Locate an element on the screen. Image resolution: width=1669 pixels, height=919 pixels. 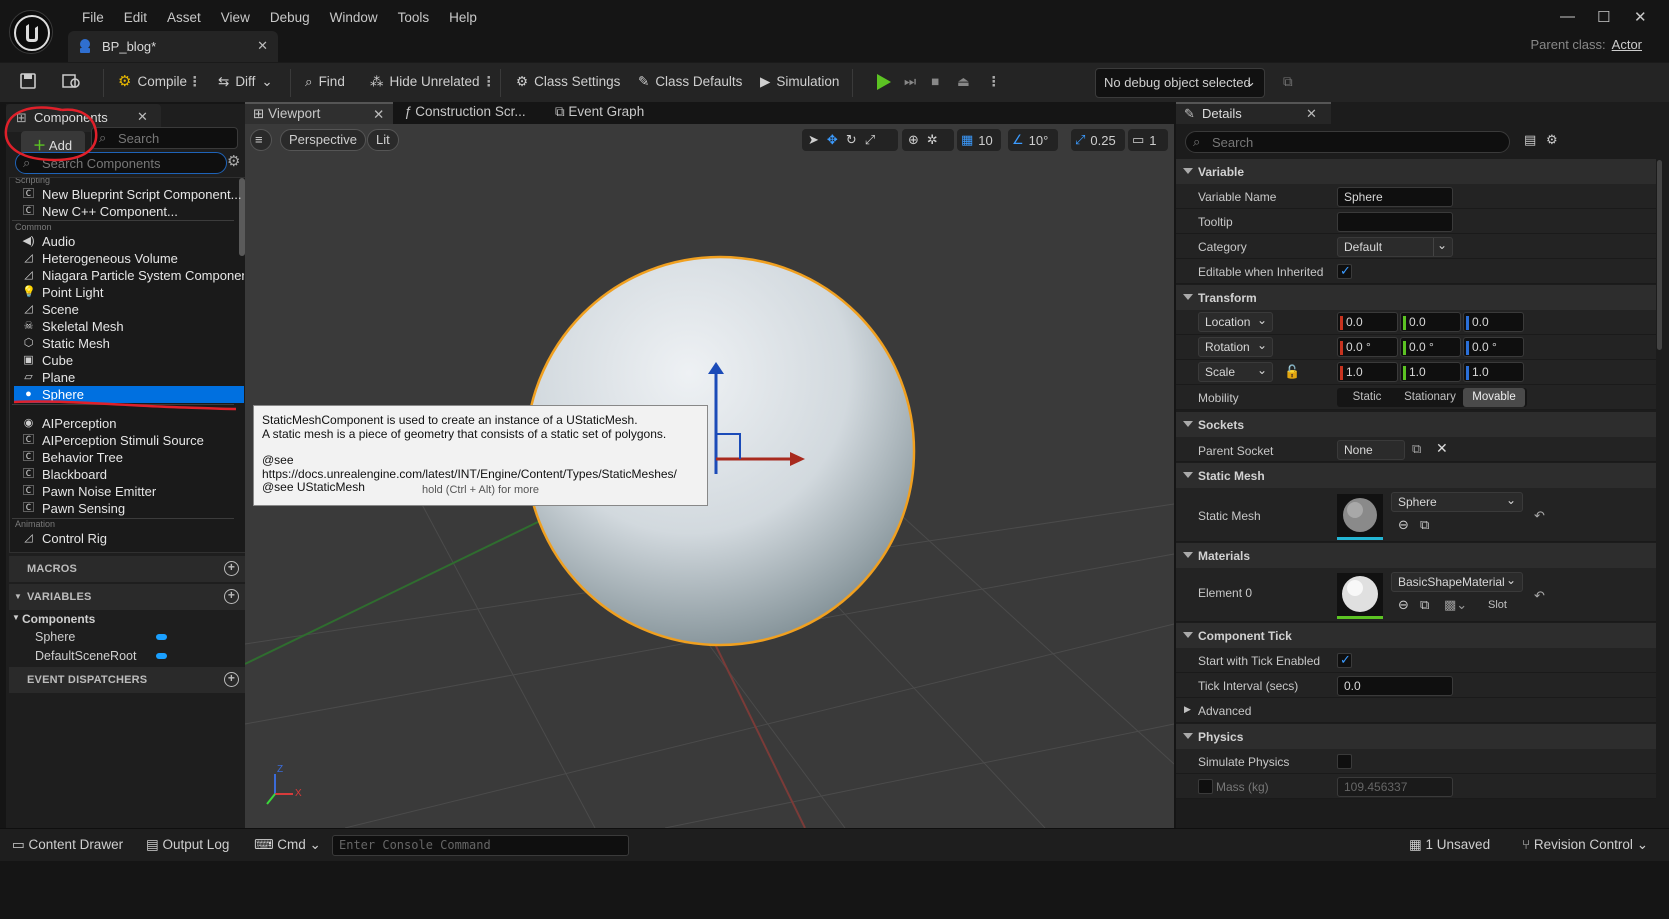
menu-tools: Tools is located at coordinates (414, 18).